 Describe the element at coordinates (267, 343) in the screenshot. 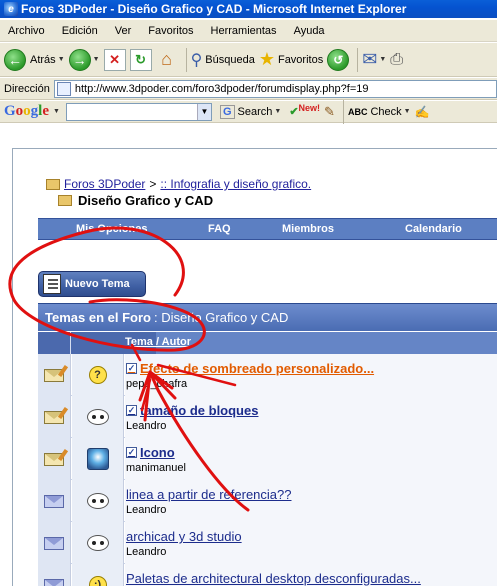

I see `thread-column-header: Tema / Autor` at that location.